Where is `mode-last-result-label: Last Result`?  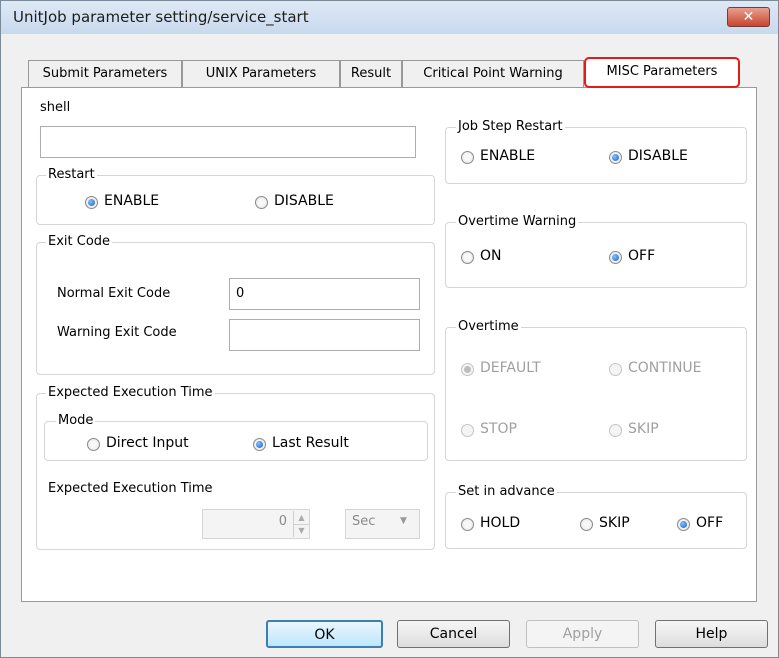
mode-last-result-label: Last Result is located at coordinates (310, 443).